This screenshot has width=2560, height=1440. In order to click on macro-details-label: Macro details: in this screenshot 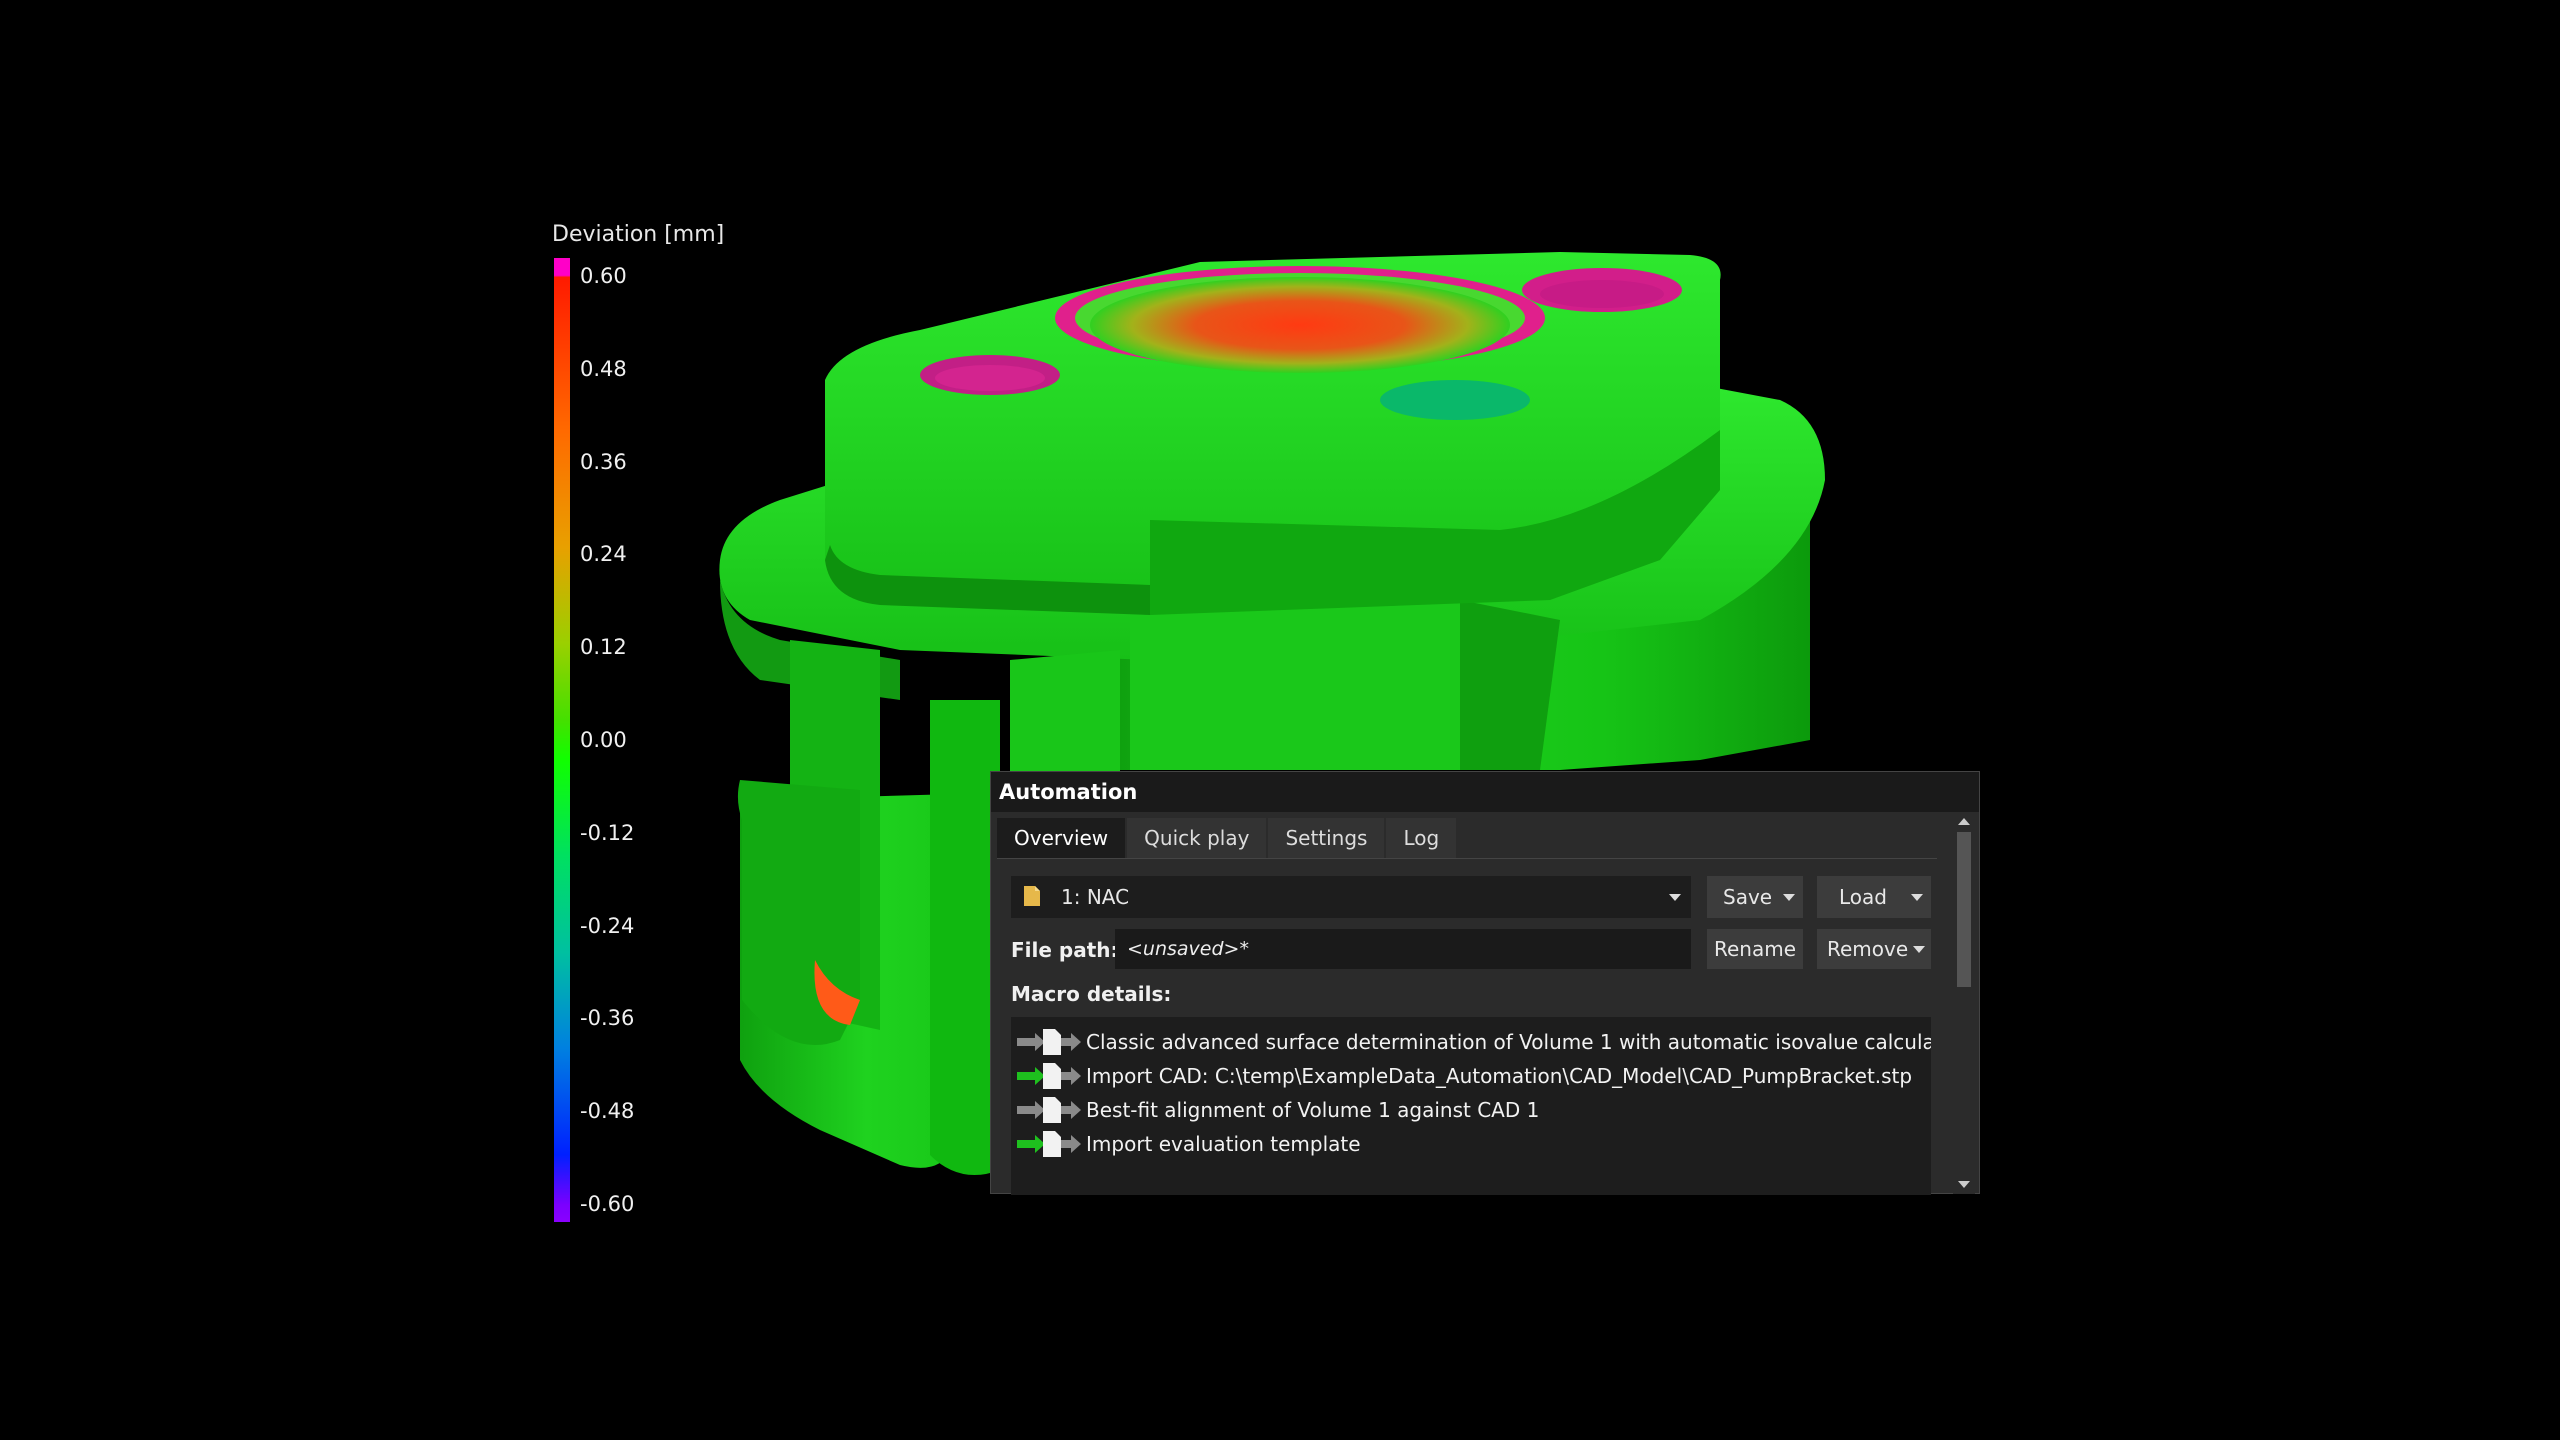, I will do `click(1091, 994)`.